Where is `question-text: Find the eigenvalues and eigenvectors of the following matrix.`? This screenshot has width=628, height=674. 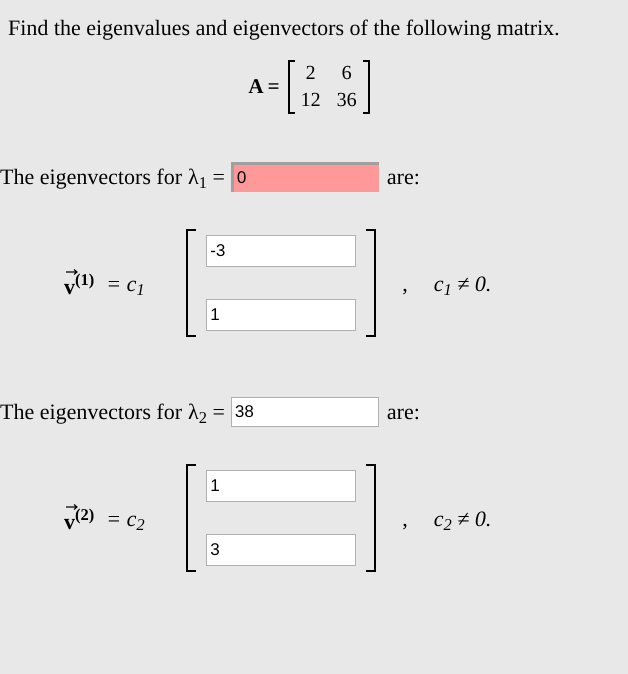 question-text: Find the eigenvalues and eigenvectors of the following matrix. is located at coordinates (284, 28).